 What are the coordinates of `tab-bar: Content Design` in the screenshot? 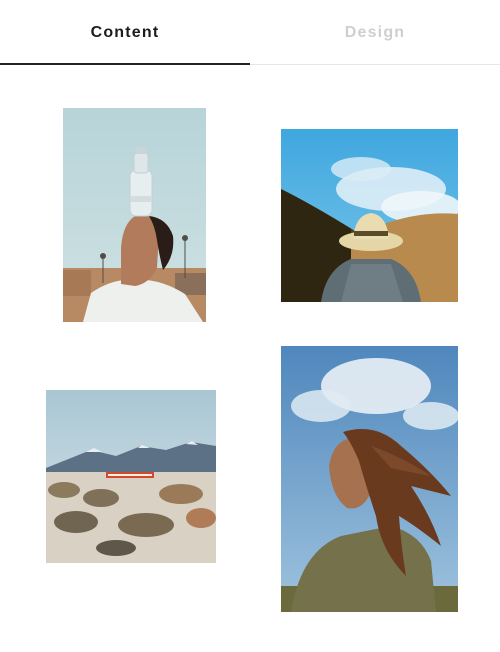 It's located at (250, 33).